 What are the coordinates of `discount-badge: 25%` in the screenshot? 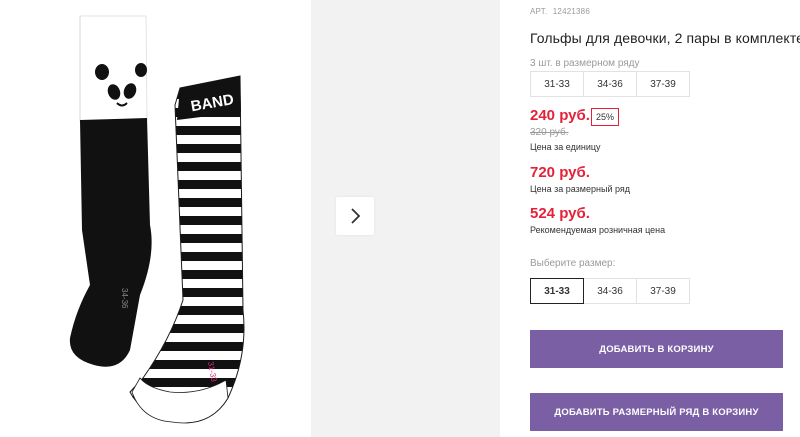 It's located at (605, 117).